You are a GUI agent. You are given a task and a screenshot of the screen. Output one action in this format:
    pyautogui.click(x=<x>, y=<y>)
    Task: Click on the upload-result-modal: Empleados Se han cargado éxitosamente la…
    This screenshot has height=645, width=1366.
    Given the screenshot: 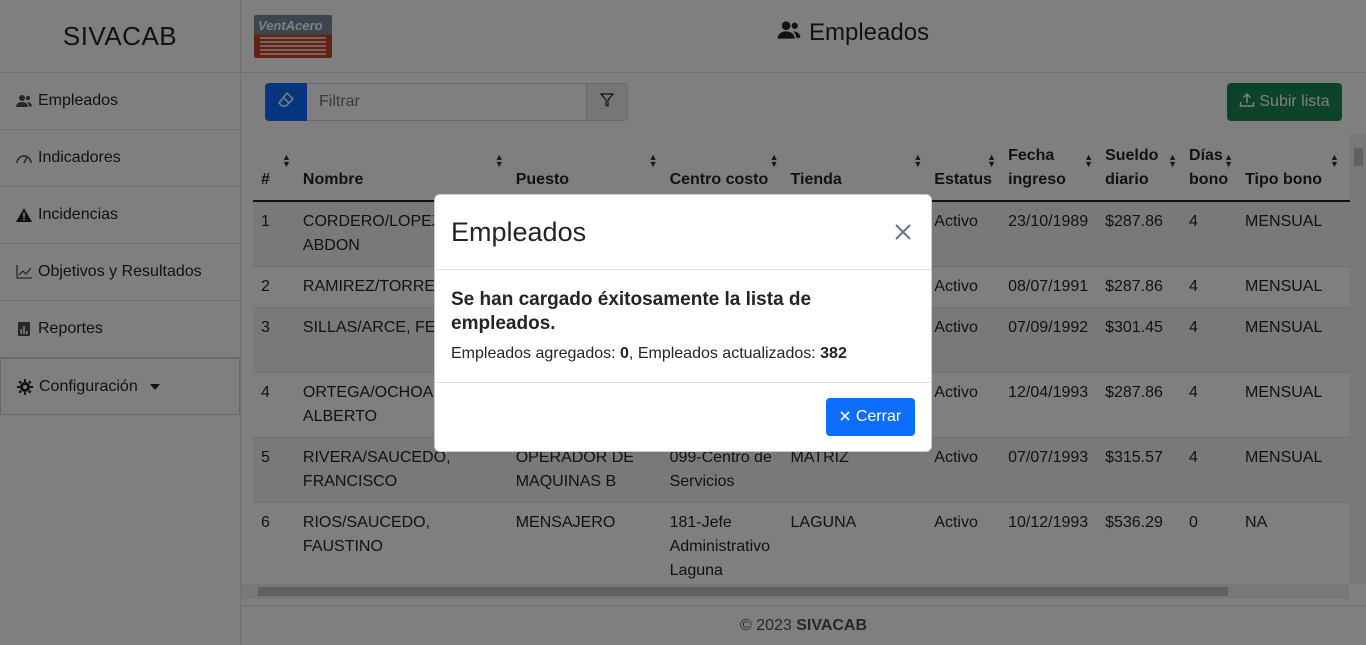 What is the action you would take?
    pyautogui.click(x=683, y=323)
    